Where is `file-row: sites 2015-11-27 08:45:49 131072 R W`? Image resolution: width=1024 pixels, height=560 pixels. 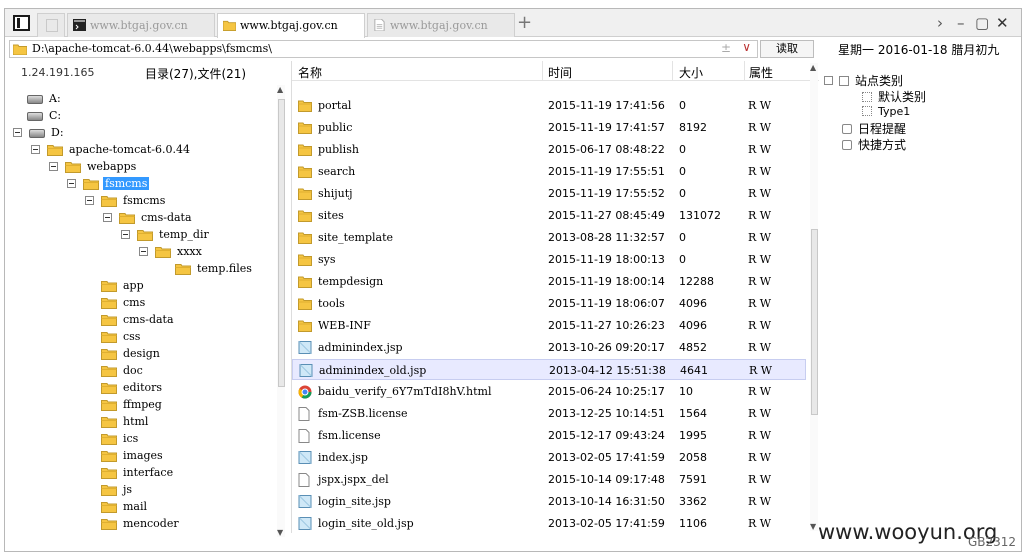 file-row: sites 2015-11-27 08:45:49 131072 R W is located at coordinates (549, 215).